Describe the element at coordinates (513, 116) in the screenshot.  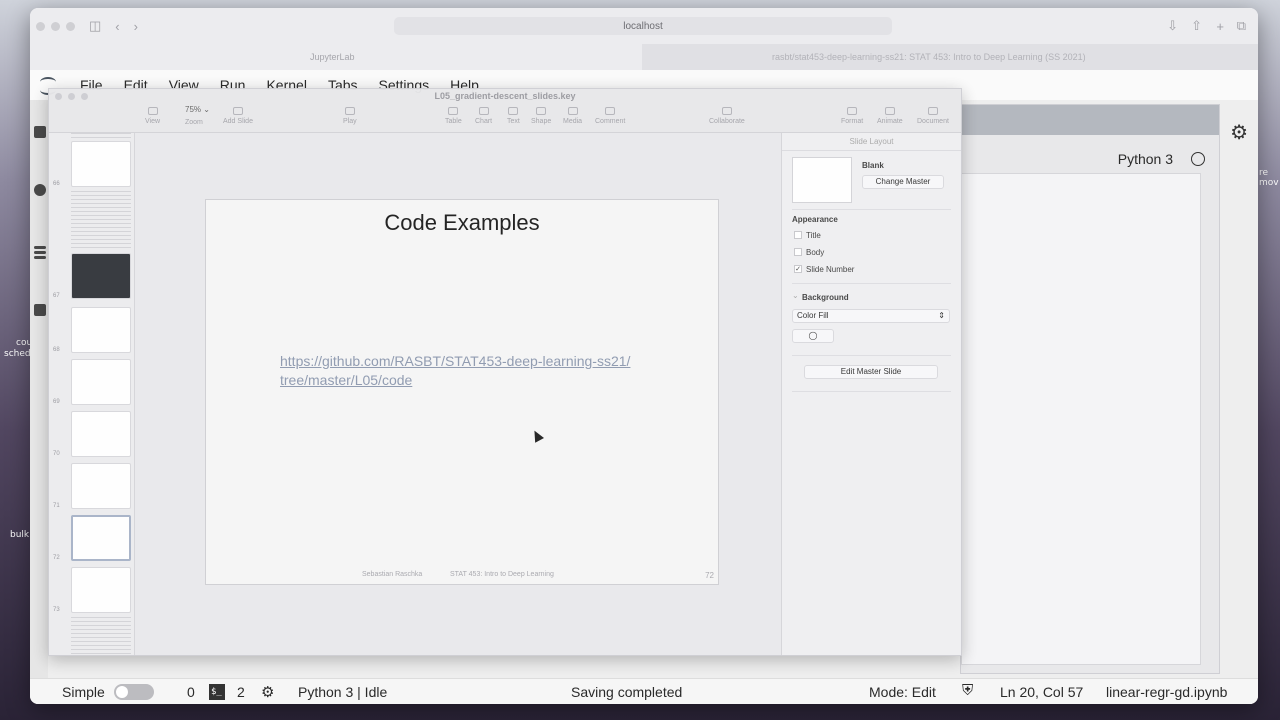
I see `tool-text: Text` at that location.